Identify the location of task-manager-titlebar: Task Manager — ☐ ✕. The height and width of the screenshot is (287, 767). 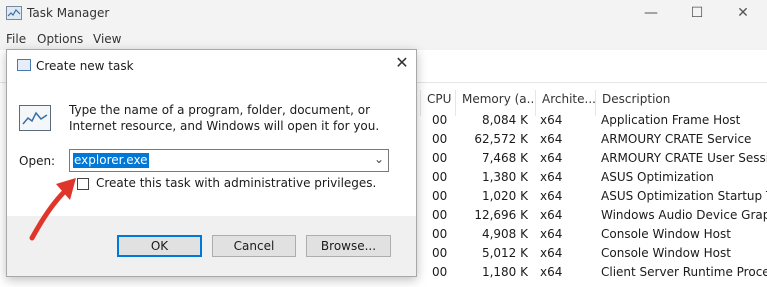
(383, 13).